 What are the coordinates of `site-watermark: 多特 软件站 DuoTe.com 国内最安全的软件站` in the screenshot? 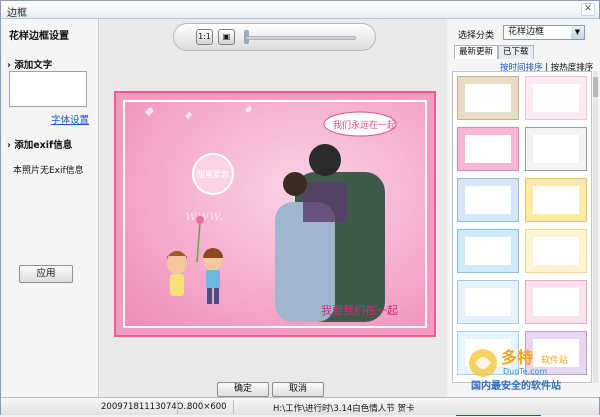 It's located at (518, 370).